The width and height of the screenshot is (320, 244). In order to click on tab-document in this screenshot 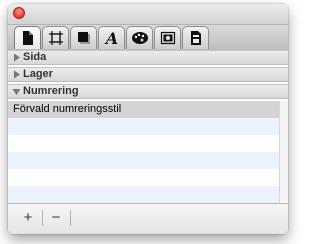, I will do `click(27, 37)`.